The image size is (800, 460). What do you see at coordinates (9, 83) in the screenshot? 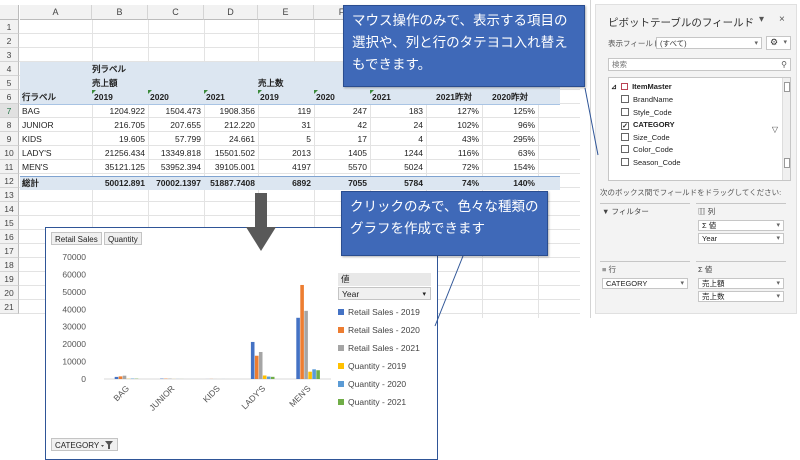
I see `row-header: 5` at bounding box center [9, 83].